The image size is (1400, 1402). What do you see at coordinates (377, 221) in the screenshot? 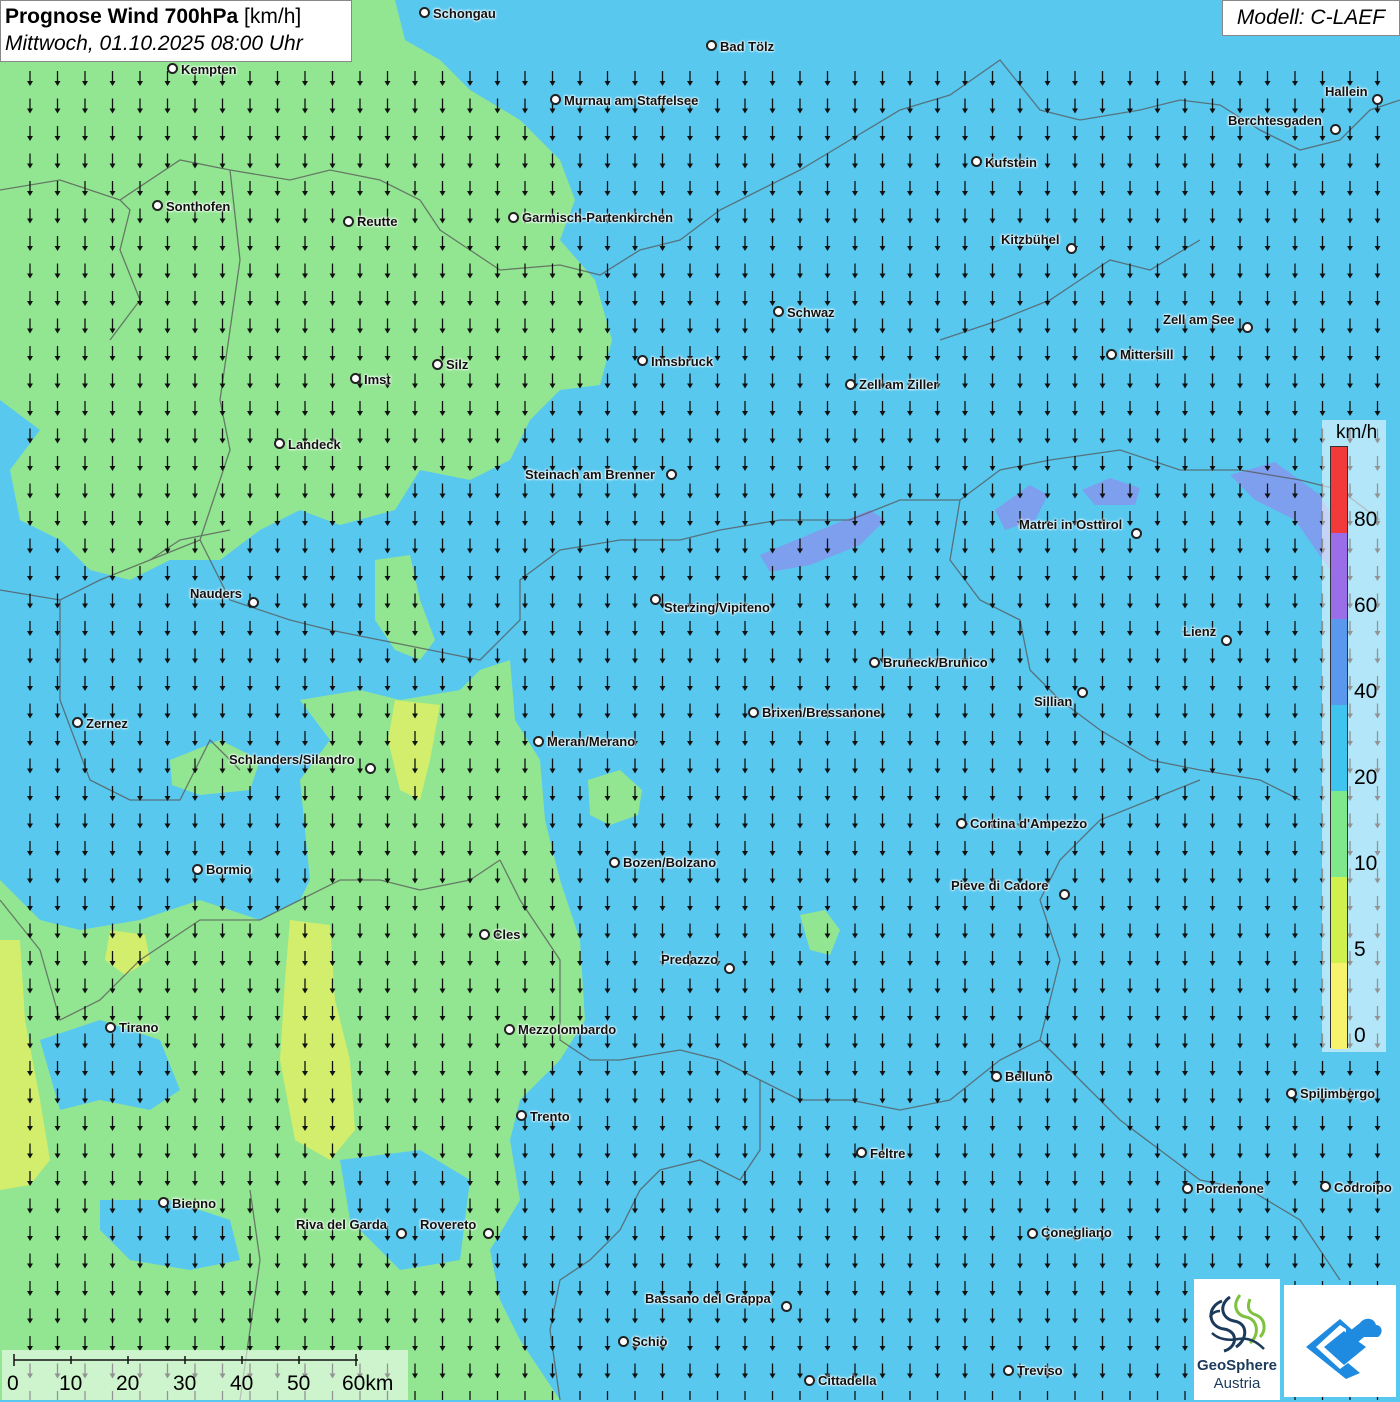
I see `city-label-reutte: Reutte` at bounding box center [377, 221].